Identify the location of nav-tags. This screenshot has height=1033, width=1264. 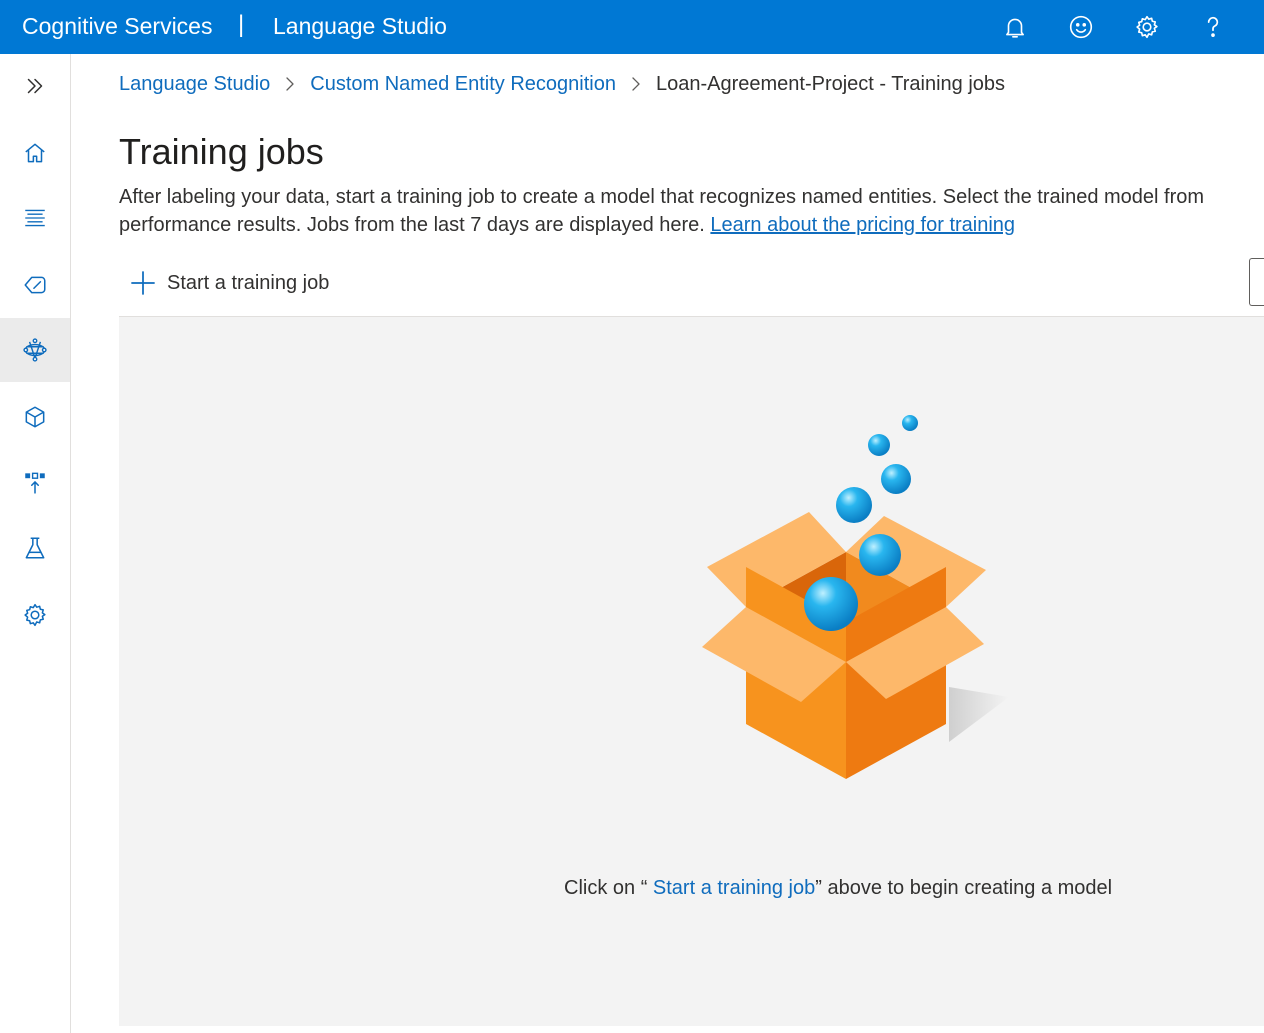
(35, 285).